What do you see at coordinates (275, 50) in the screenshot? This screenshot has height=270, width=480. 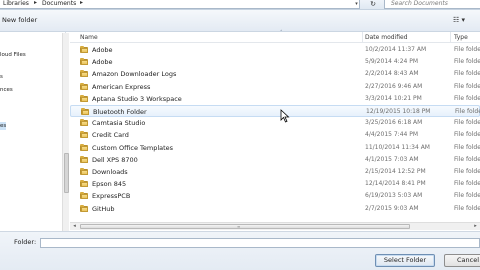 I see `file-row: Adobe 10/2/2014 11:37 AM File folde` at bounding box center [275, 50].